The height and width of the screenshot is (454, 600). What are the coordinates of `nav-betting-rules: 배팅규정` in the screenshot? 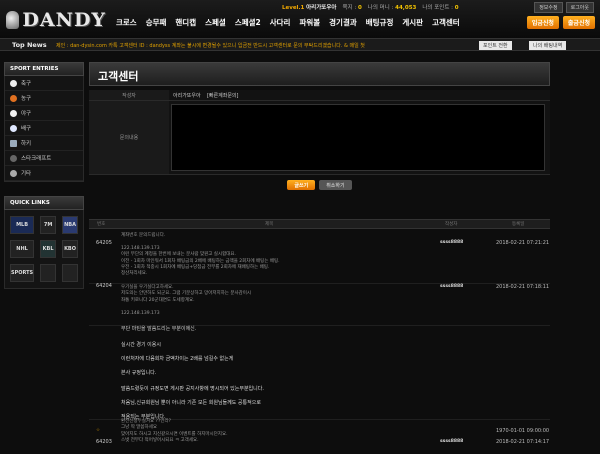 It's located at (380, 22).